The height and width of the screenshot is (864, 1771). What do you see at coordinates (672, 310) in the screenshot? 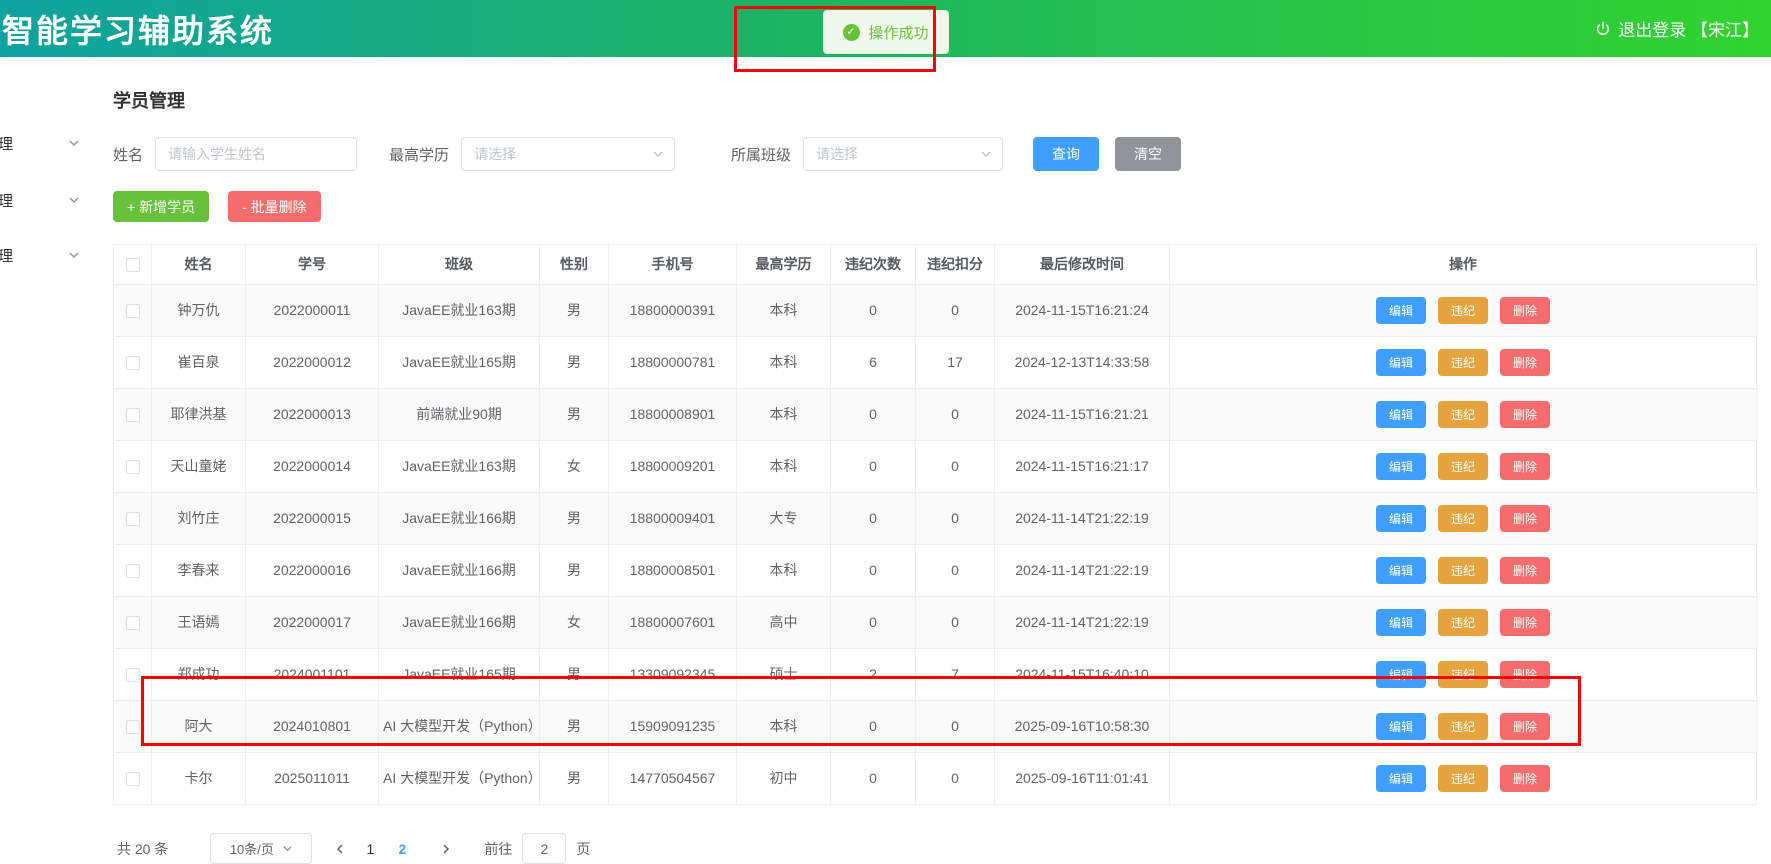
I see `cell-phone: 18800000391` at bounding box center [672, 310].